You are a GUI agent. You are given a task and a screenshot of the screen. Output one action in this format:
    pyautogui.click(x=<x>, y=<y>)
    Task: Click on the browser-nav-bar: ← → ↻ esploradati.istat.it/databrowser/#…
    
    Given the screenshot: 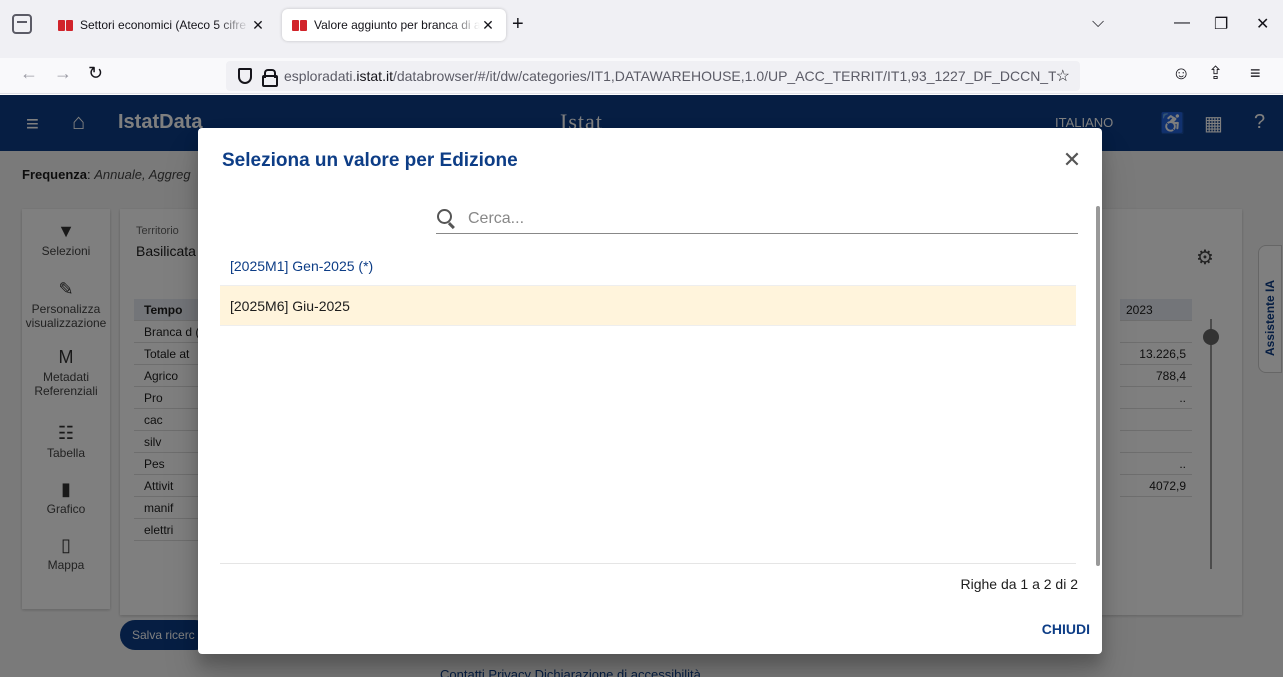 What is the action you would take?
    pyautogui.click(x=641, y=76)
    